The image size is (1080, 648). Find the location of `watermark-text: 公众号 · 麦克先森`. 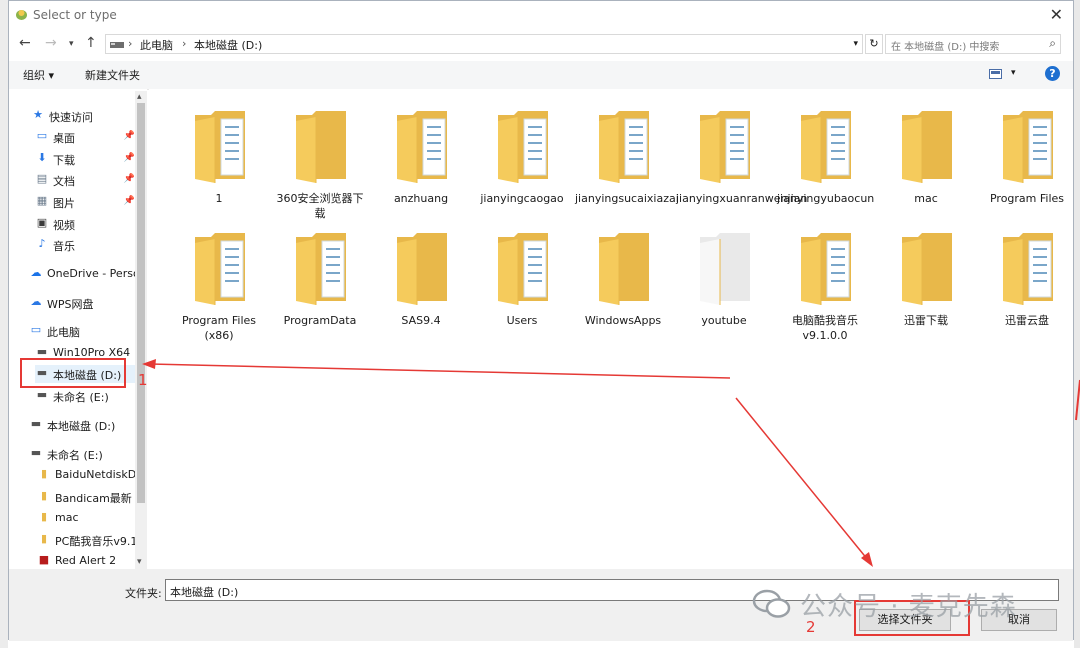

watermark-text: 公众号 · 麦克先森 is located at coordinates (908, 607).